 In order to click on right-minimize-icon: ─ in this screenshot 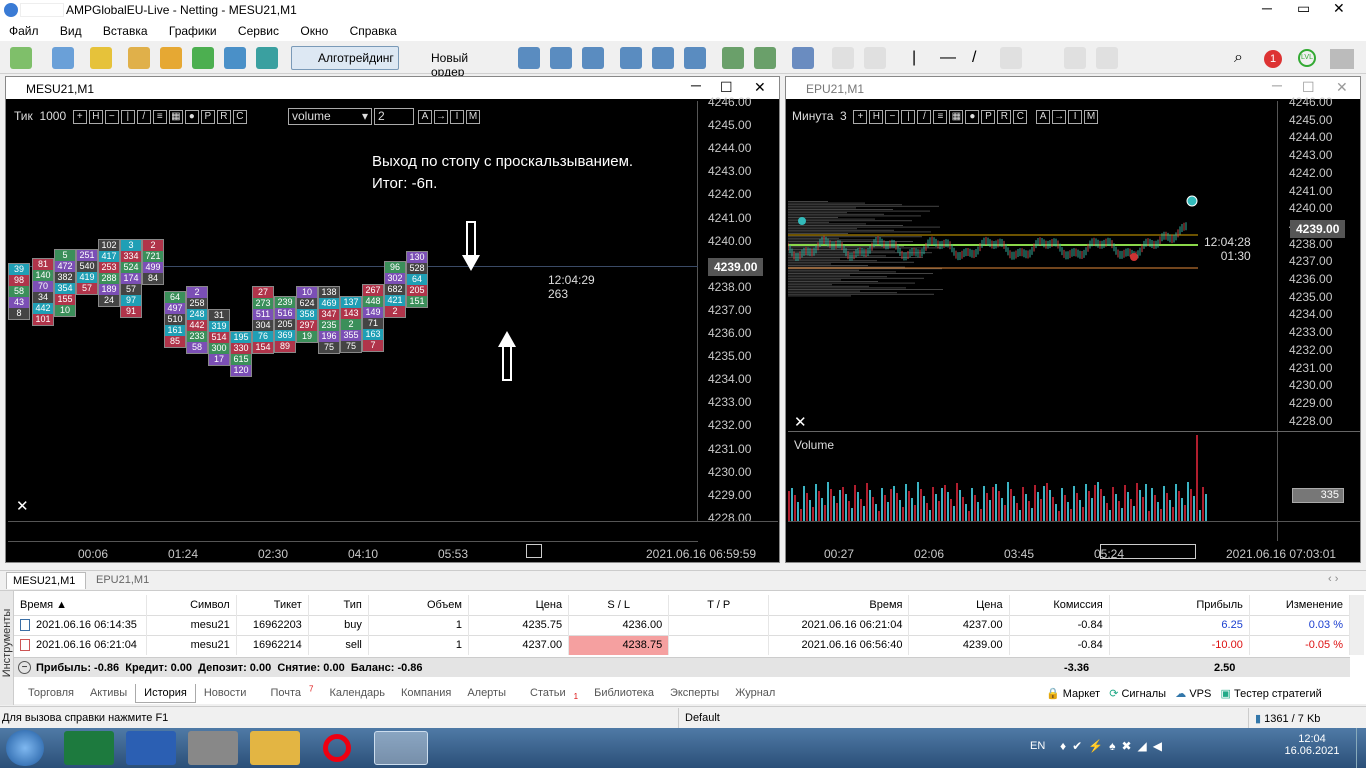, I will do `click(1277, 85)`.